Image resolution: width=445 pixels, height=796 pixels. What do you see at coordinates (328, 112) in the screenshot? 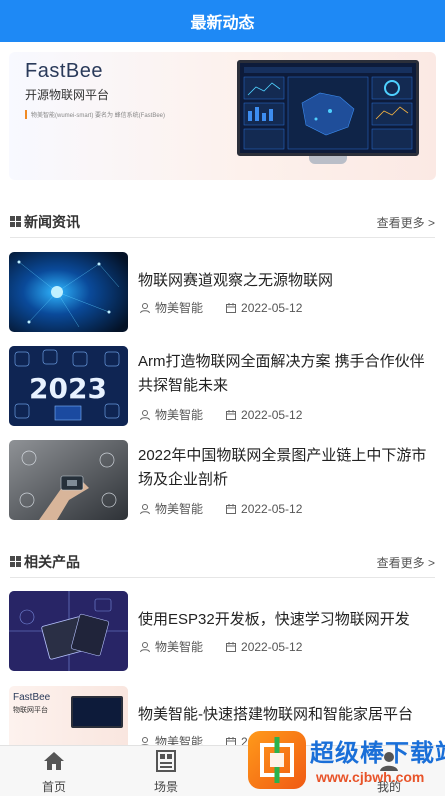
I see `dashboard-monitor-illustration` at bounding box center [328, 112].